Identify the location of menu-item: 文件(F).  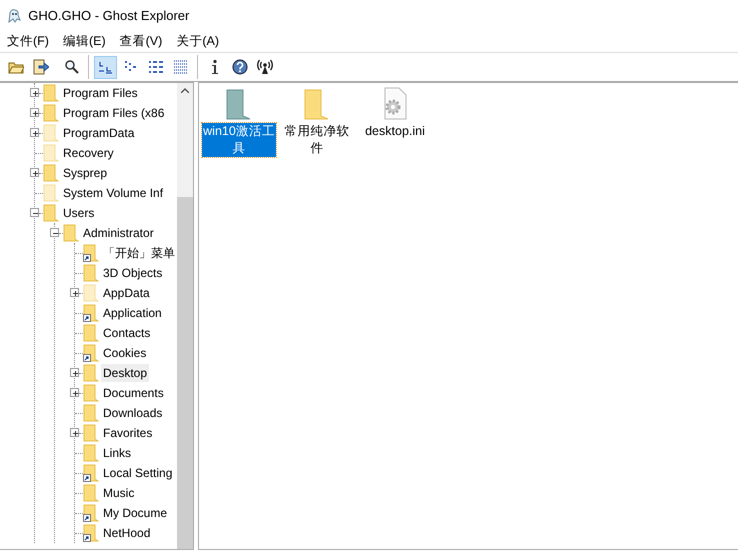
(28, 41).